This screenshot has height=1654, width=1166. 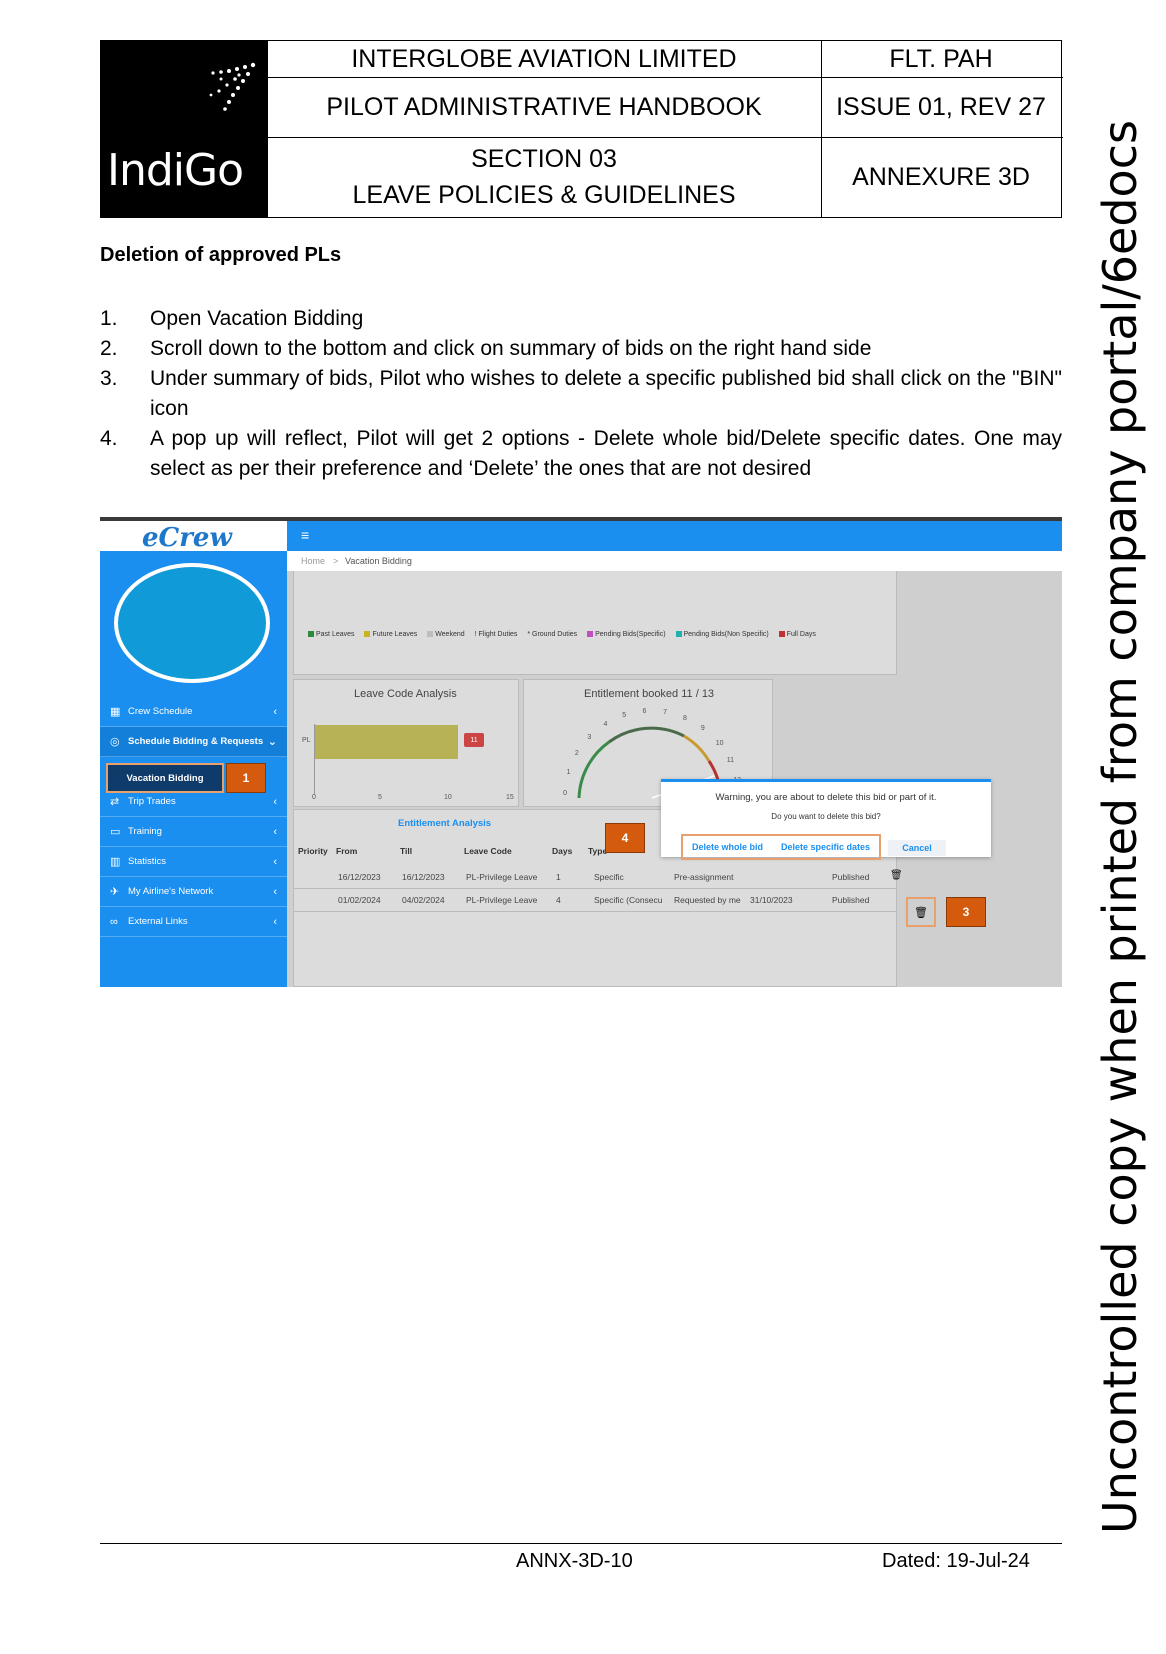 What do you see at coordinates (193, 922) in the screenshot?
I see `sidebar-item-external-links: ∞ External Links ‹` at bounding box center [193, 922].